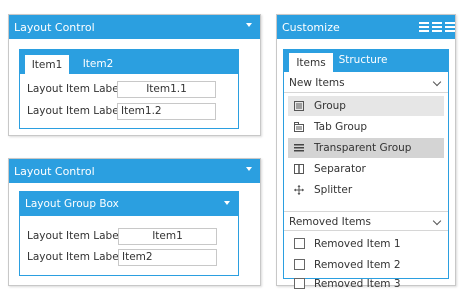 Image resolution: width=470 pixels, height=300 pixels. Describe the element at coordinates (366, 283) in the screenshot. I see `list-item-removed-3: Removed Item 3` at that location.